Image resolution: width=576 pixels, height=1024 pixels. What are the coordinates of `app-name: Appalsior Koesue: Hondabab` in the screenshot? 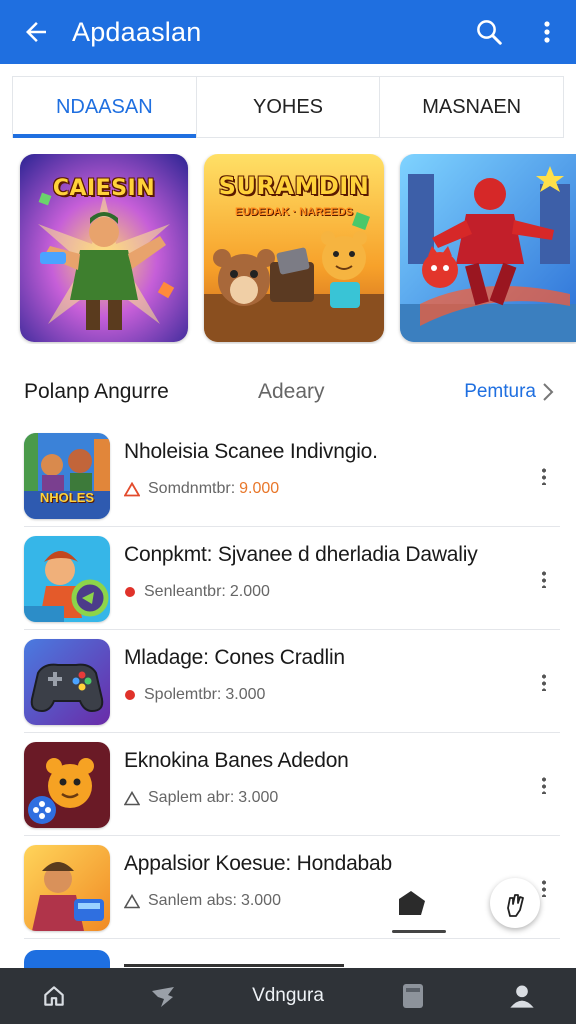 It's located at (258, 863).